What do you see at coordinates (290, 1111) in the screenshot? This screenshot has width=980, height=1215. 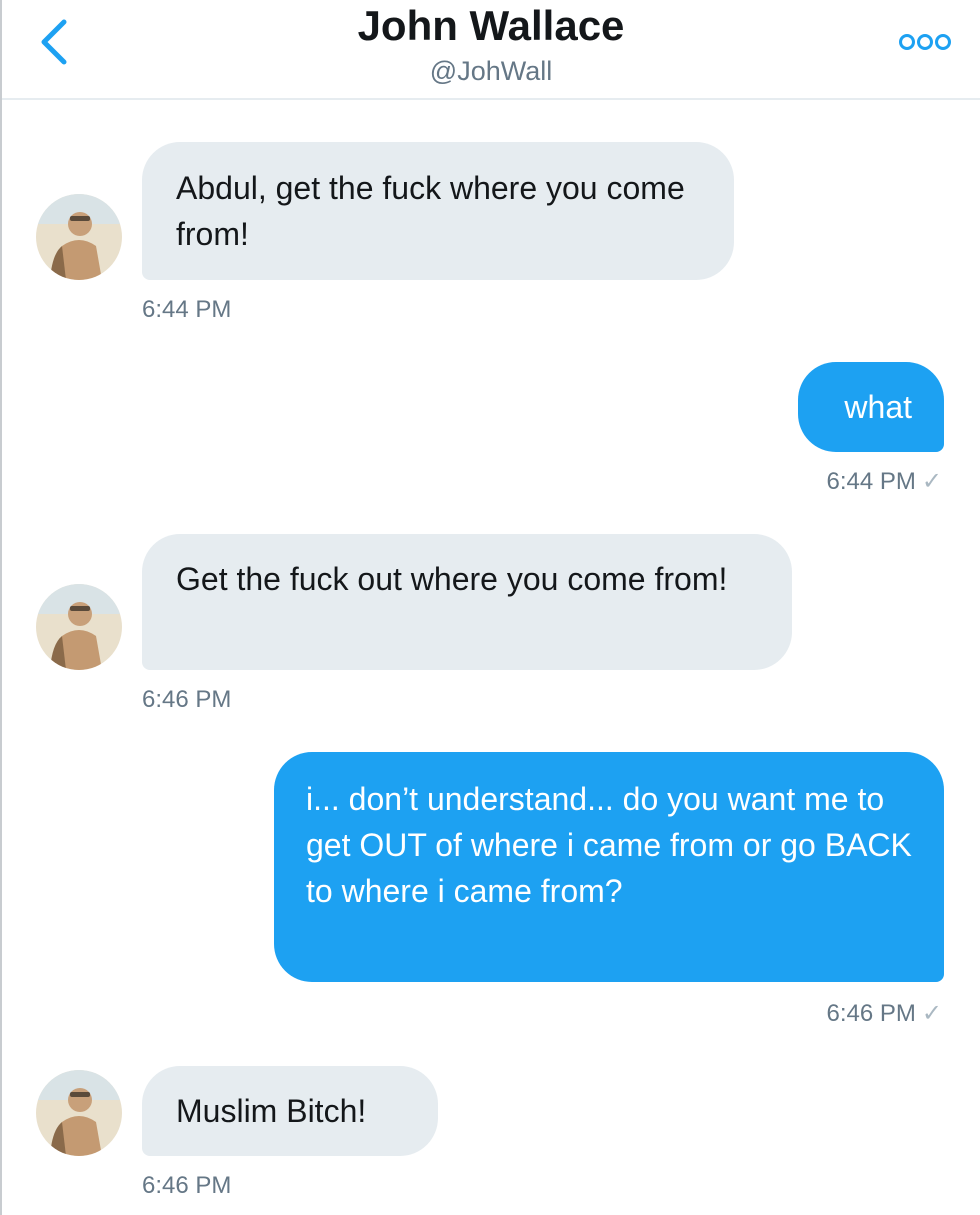 I see `incoming-message-bubble: Muslim Bitch!` at bounding box center [290, 1111].